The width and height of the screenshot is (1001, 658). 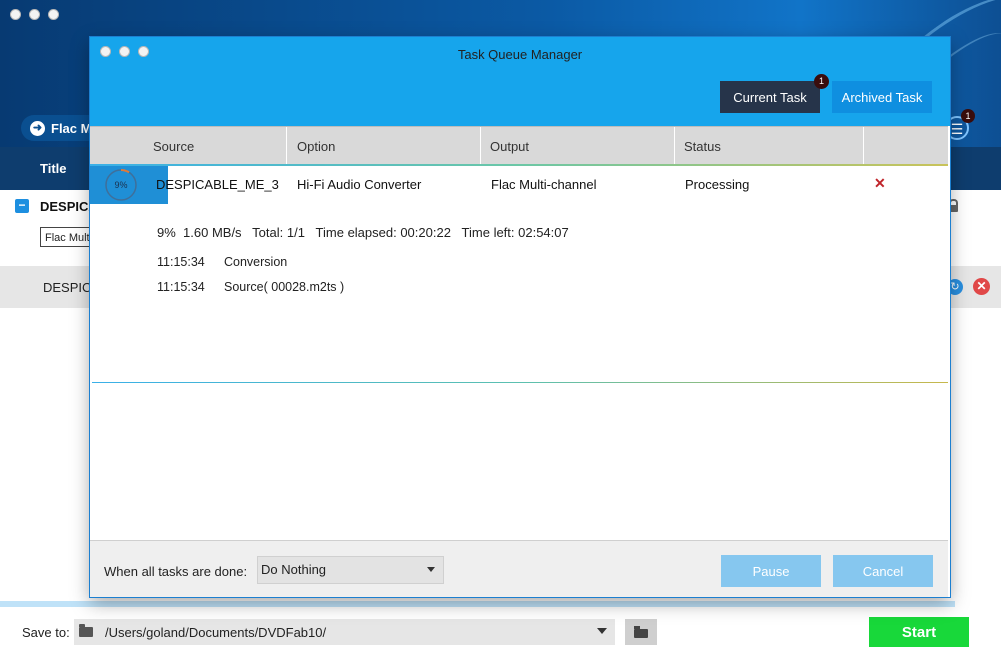 What do you see at coordinates (37, 128) in the screenshot?
I see `arrow-right-icon: ➜` at bounding box center [37, 128].